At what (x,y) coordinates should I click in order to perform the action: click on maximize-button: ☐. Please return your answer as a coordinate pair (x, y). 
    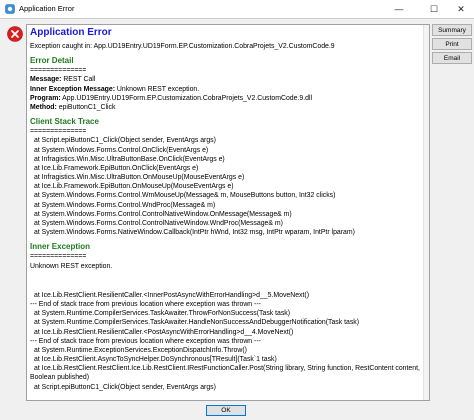
    Looking at the image, I should click on (434, 9).